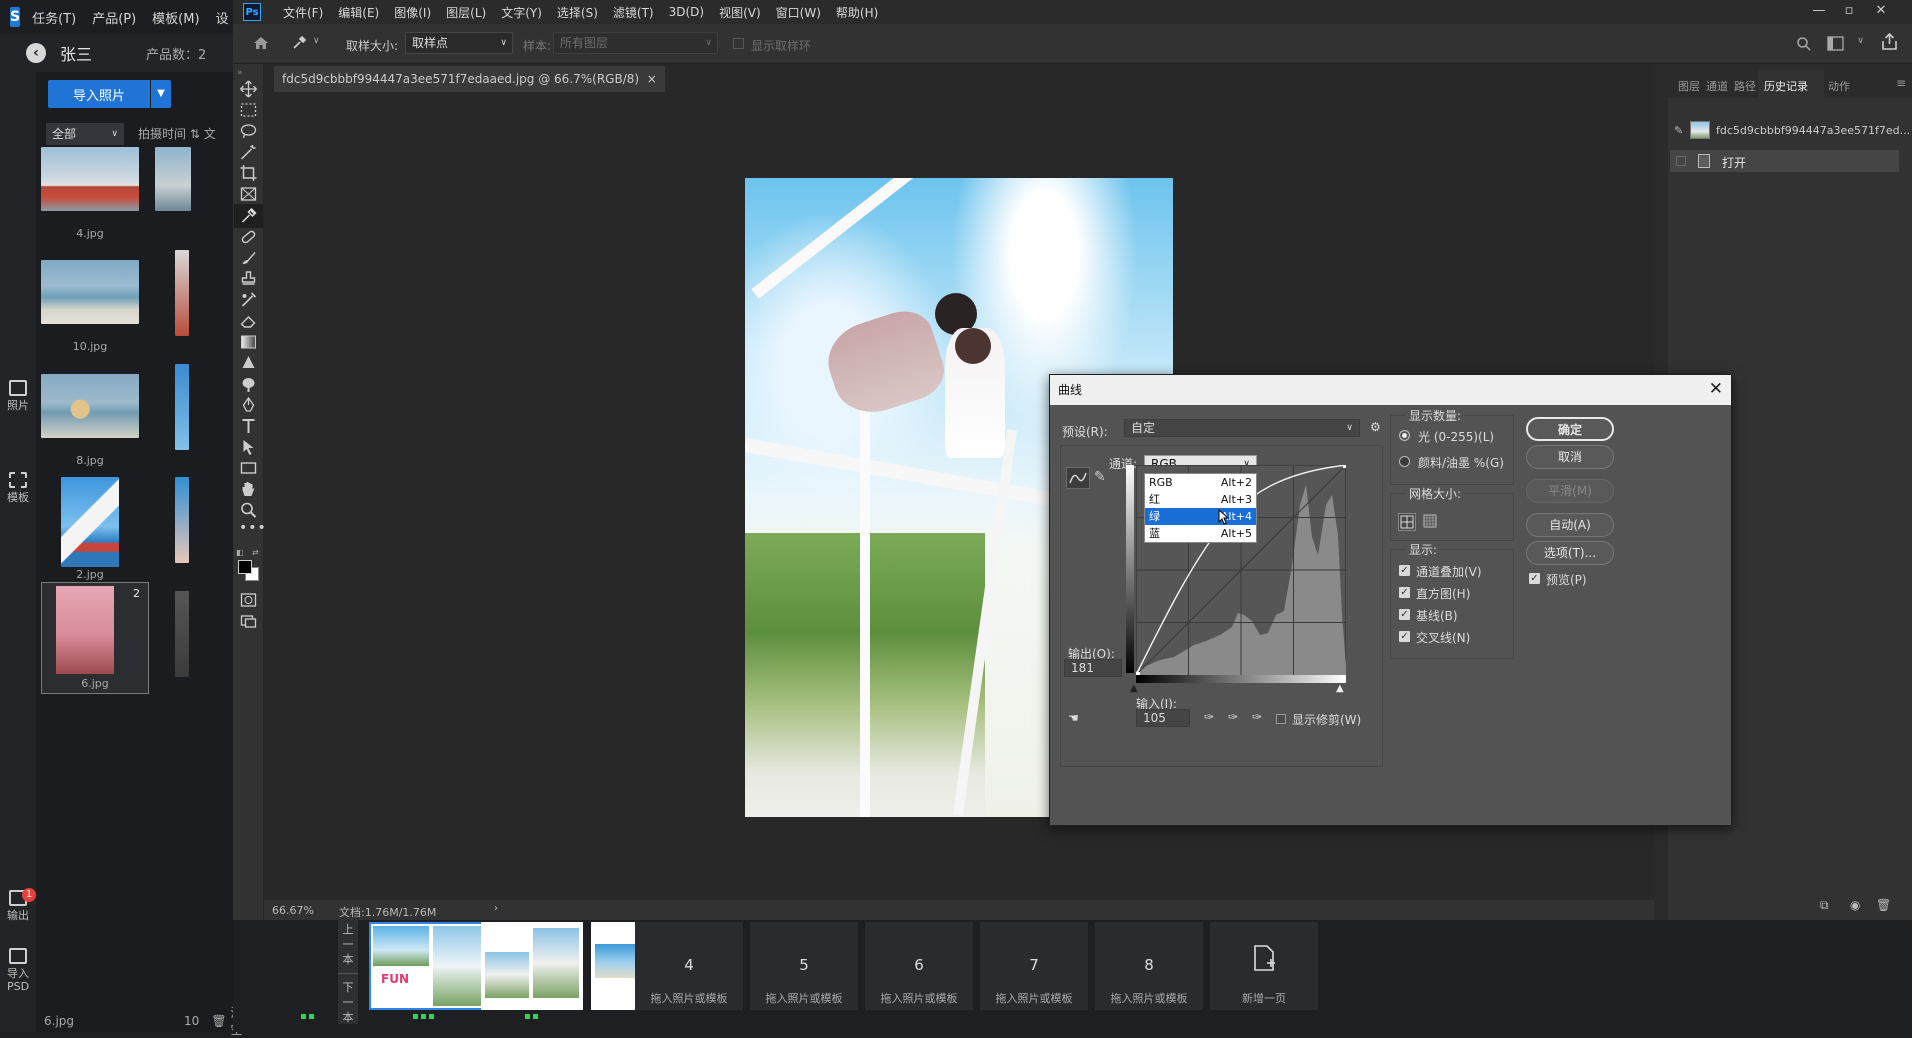 The image size is (1912, 1038). What do you see at coordinates (348, 943) in the screenshot?
I see `prev-book-button: 上一本` at bounding box center [348, 943].